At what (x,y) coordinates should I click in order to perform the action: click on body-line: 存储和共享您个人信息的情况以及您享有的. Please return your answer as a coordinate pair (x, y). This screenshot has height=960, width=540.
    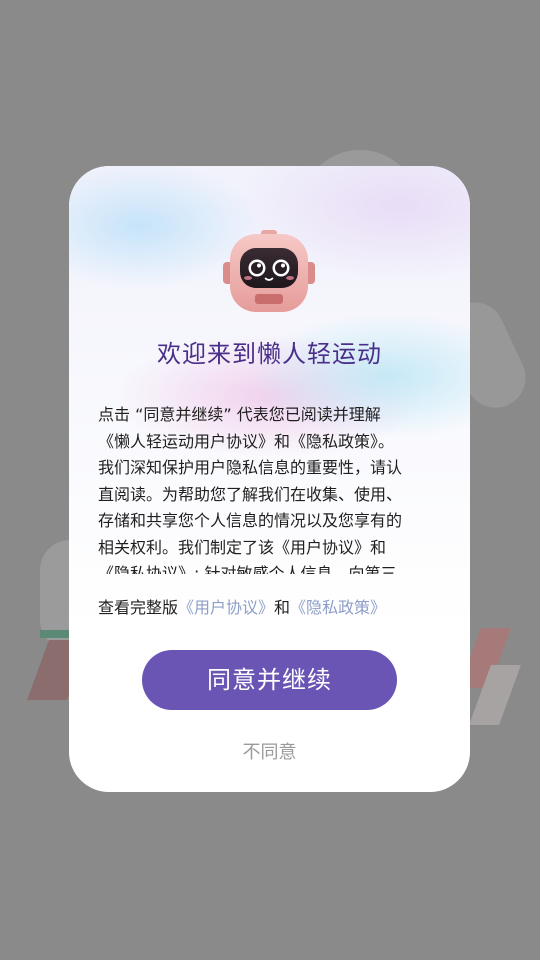
    Looking at the image, I should click on (250, 520).